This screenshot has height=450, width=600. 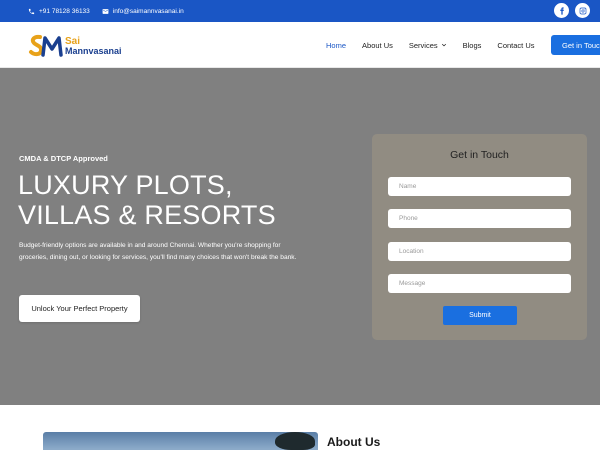 What do you see at coordinates (143, 11) in the screenshot?
I see `email-link: info@saimannvasanai.in` at bounding box center [143, 11].